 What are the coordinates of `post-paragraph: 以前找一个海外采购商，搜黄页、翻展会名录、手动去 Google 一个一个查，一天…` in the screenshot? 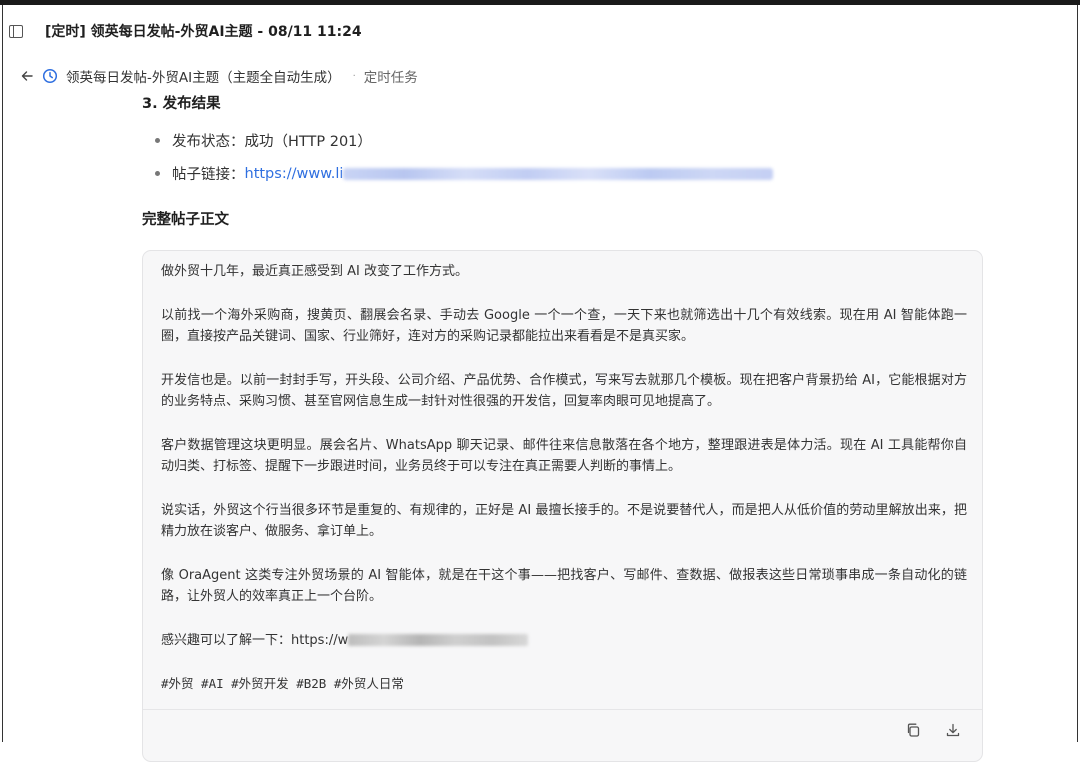 It's located at (564, 326).